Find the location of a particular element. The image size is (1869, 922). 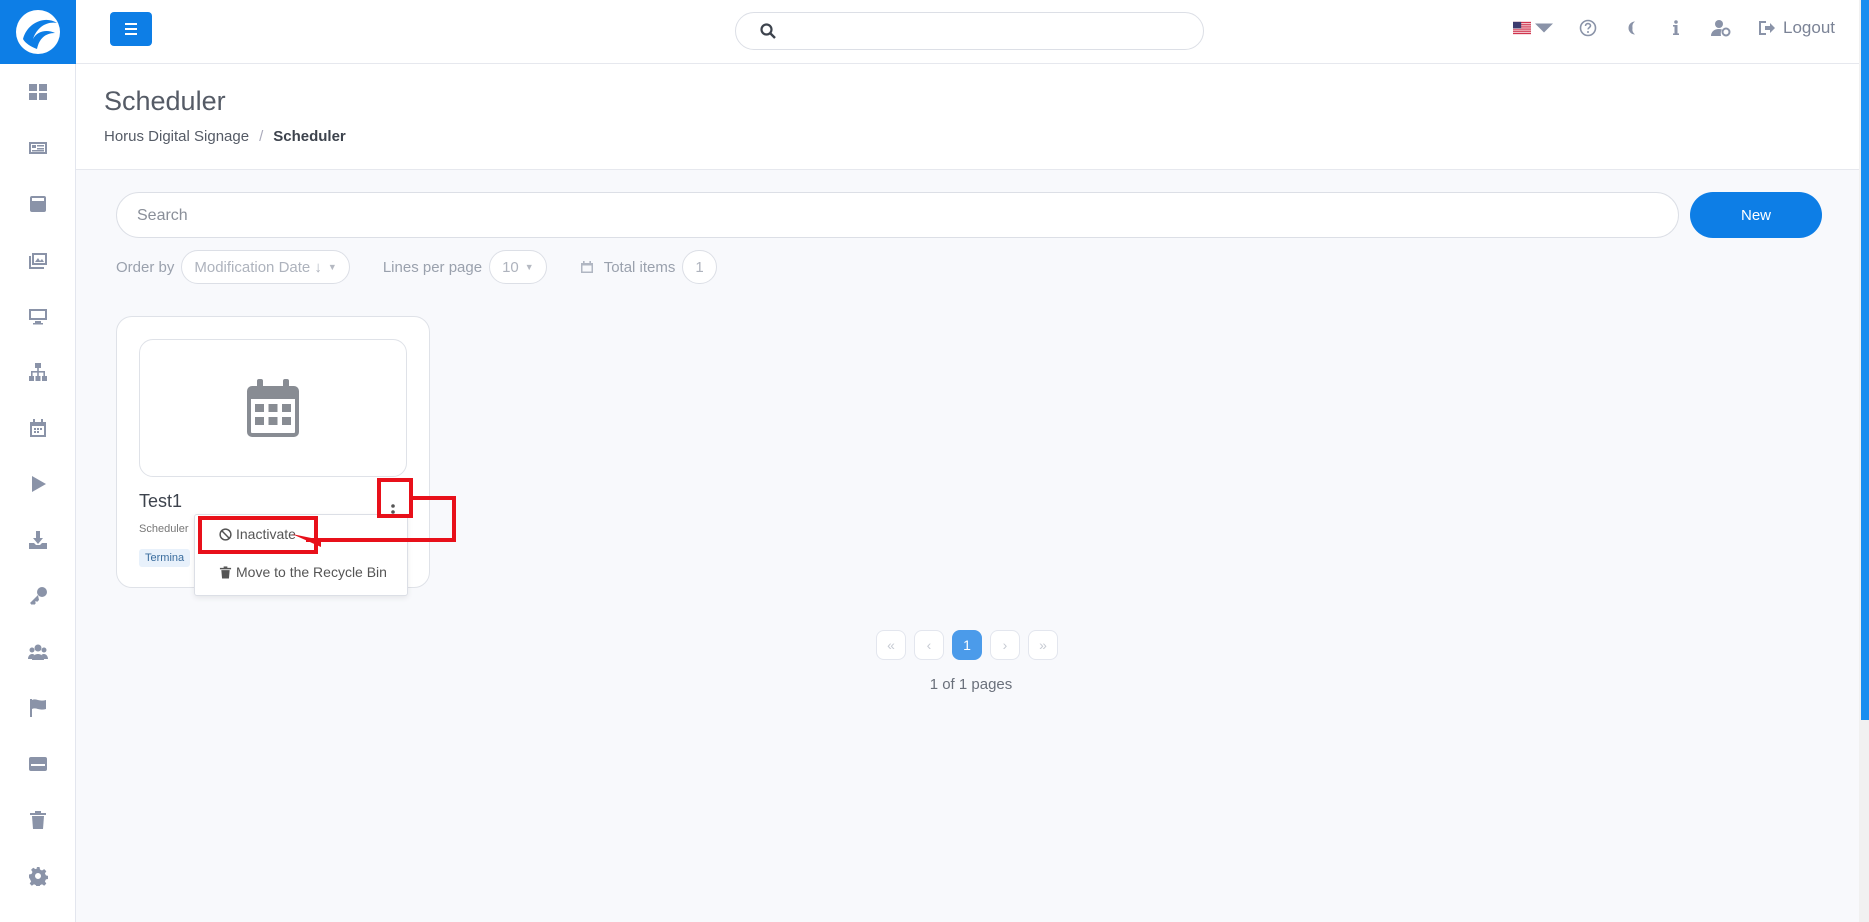

page-button-1: 1 is located at coordinates (967, 645).